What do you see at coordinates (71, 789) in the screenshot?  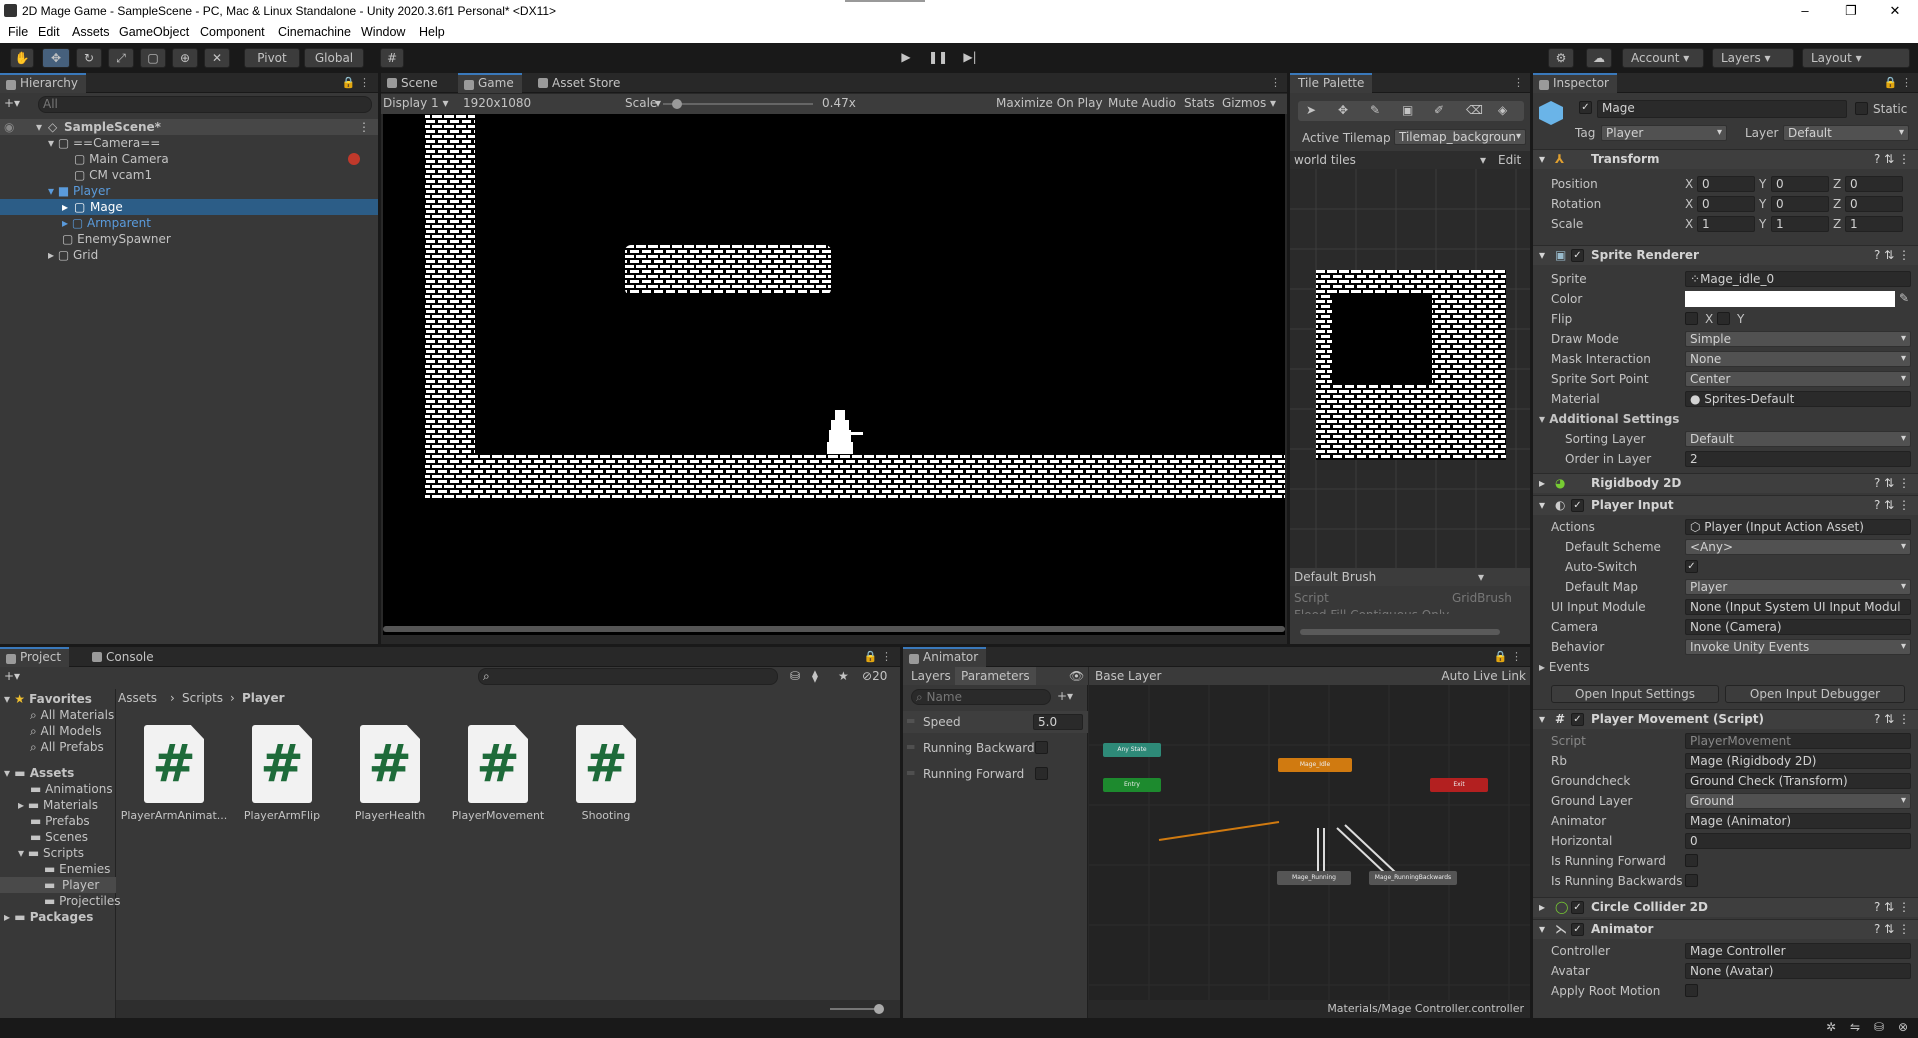 I see `folder-animations: ▬ Animations` at bounding box center [71, 789].